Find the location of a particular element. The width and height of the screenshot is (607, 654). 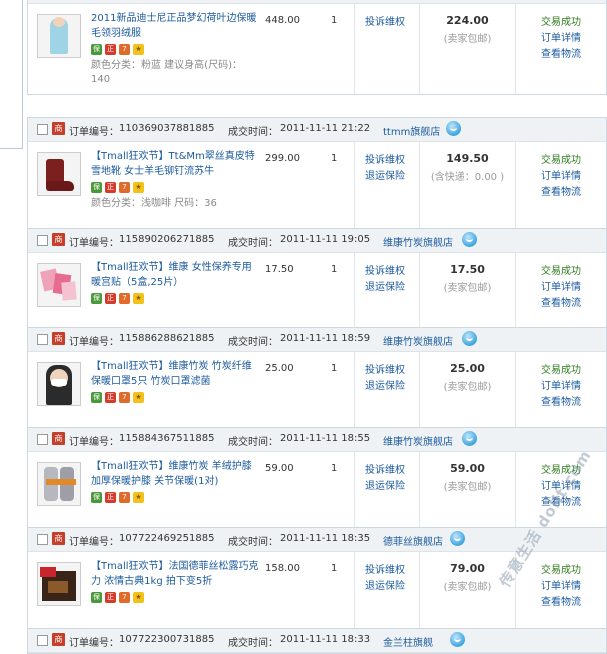

product-title-link: 【Tmall狂欢节】Tt&Mm翠丝真皮特雪地靴 女士羊毛铆钉流苏牛 is located at coordinates (176, 164).